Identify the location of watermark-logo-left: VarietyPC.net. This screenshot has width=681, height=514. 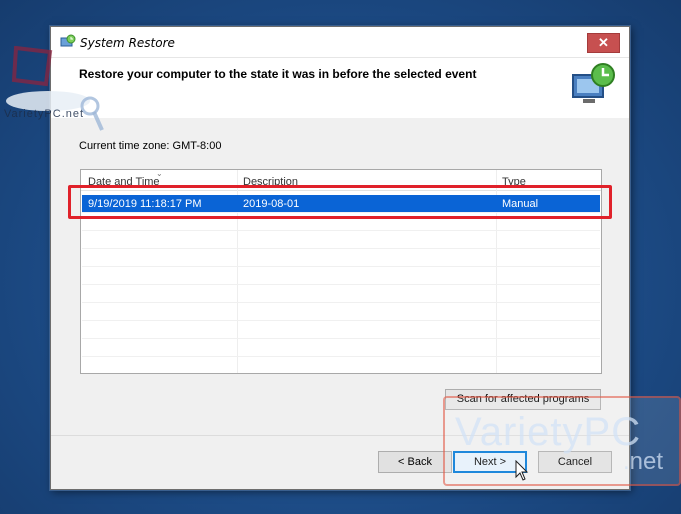
(54, 91).